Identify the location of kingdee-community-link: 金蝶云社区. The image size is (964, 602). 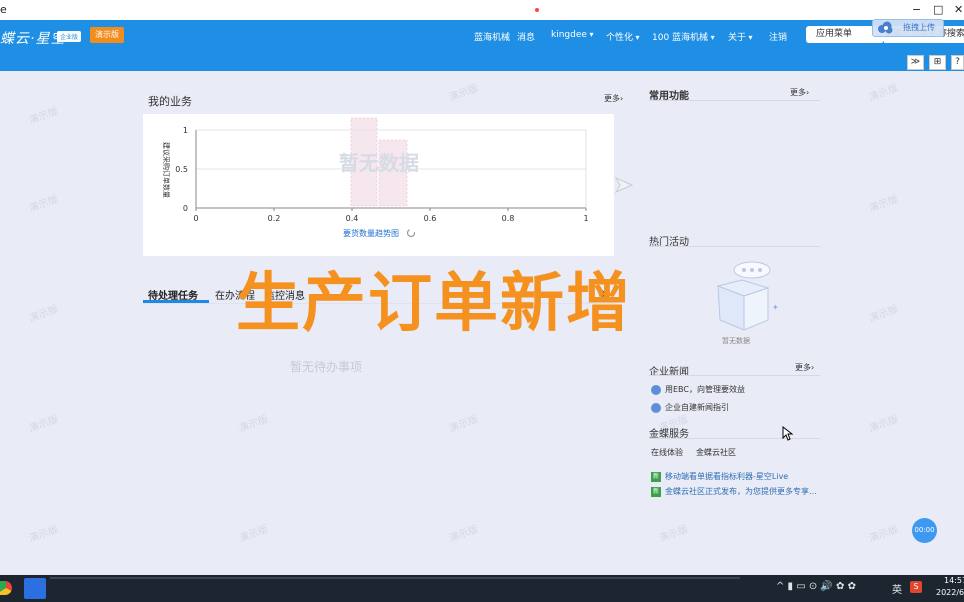
(716, 452).